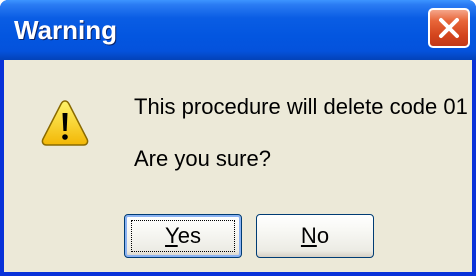 Image resolution: width=476 pixels, height=276 pixels. I want to click on close-button, so click(449, 28).